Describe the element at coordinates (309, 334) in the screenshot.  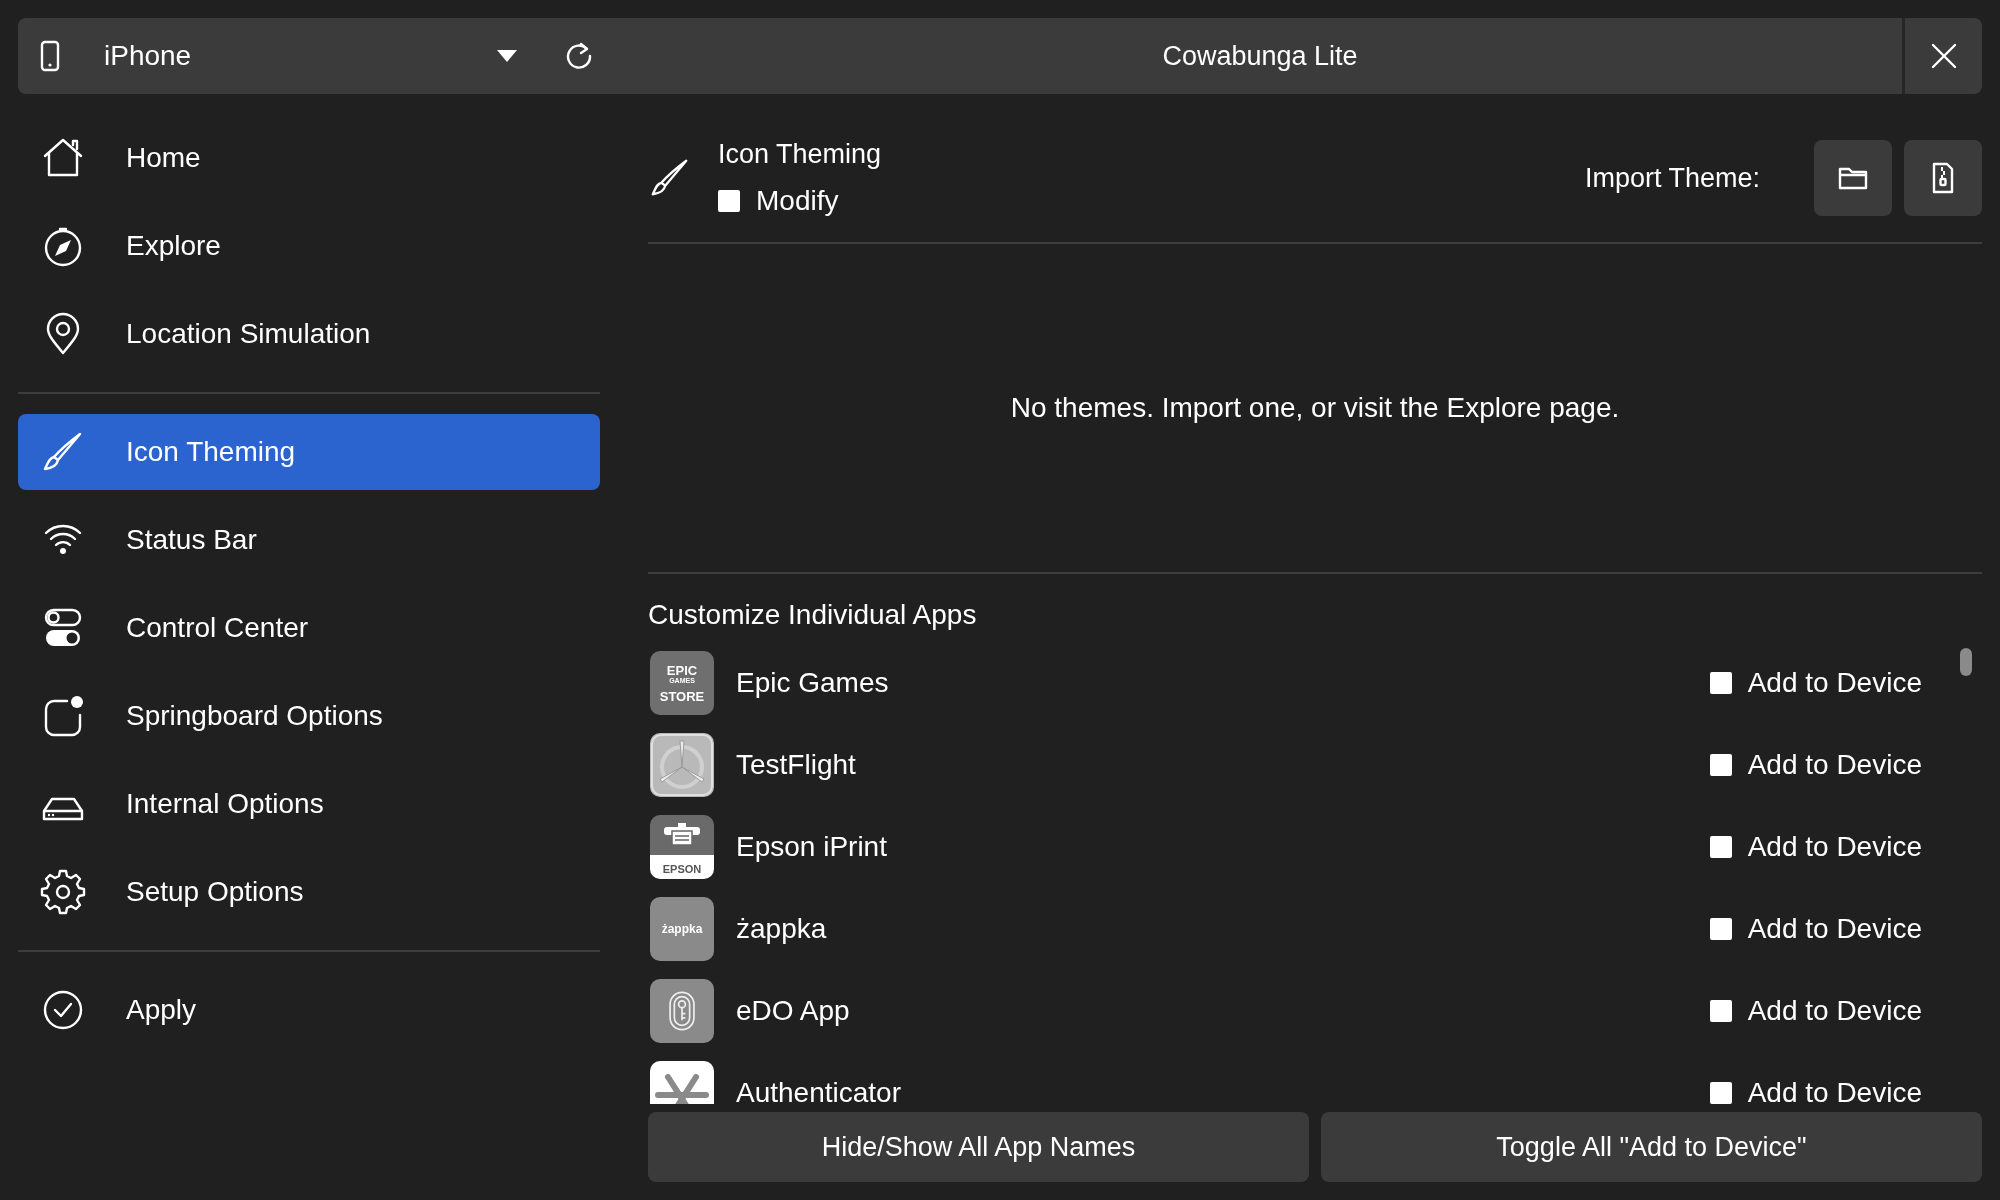
I see `sidebar-item: Location Simulation` at that location.